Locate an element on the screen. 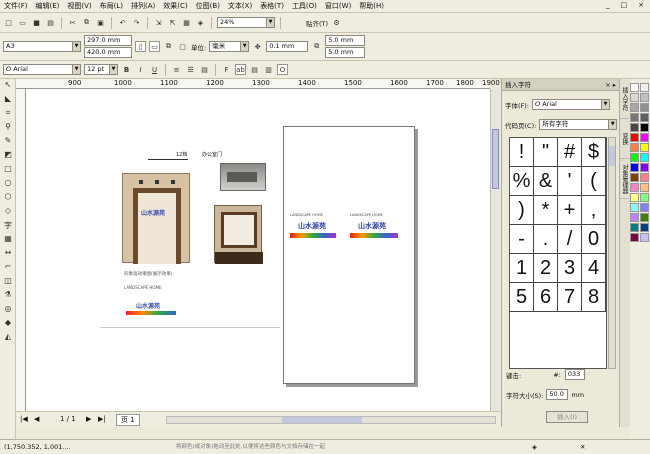  freehand-tool-icon: ✎ is located at coordinates (8, 142).